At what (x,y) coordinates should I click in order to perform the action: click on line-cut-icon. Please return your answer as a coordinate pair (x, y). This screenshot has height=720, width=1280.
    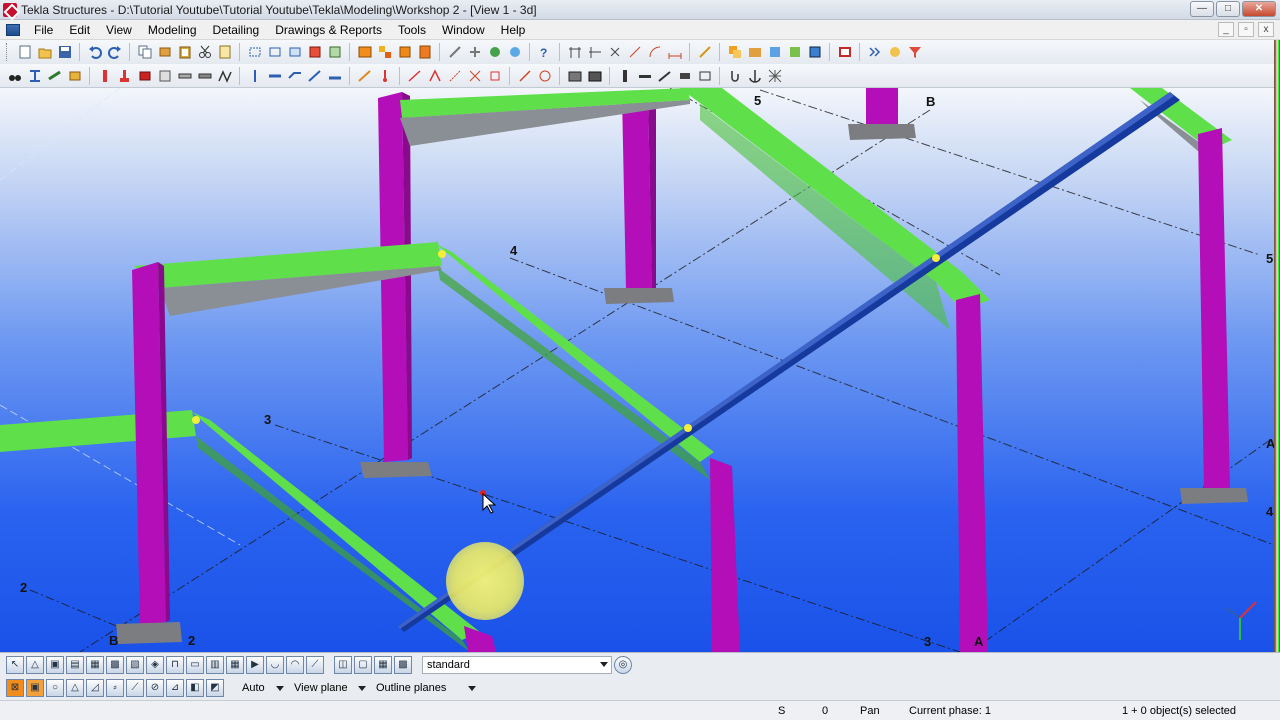
    Looking at the image, I should click on (314, 75).